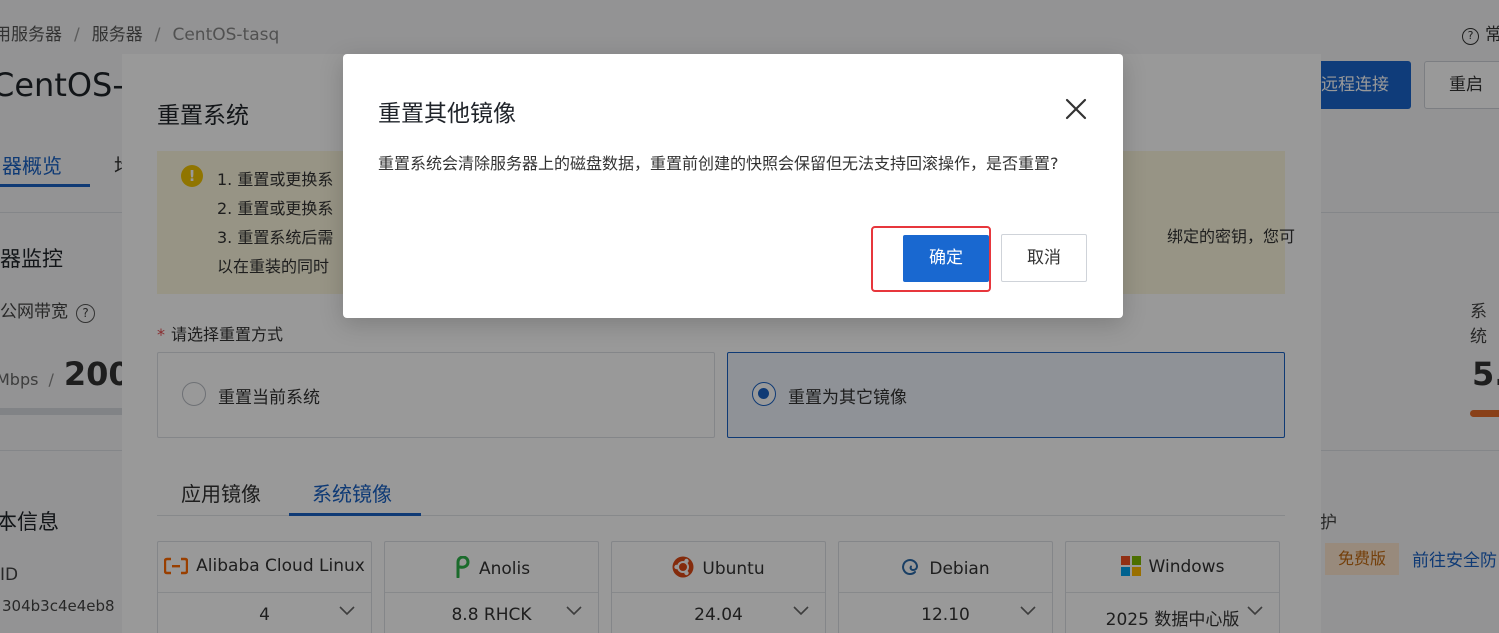  What do you see at coordinates (1044, 258) in the screenshot?
I see `cancel-button: 取消` at bounding box center [1044, 258].